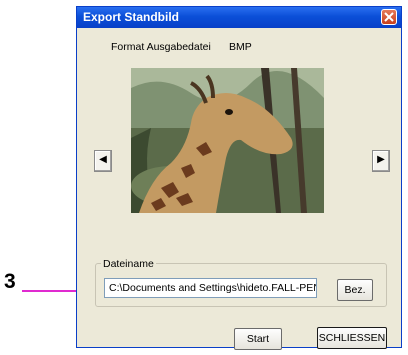 The height and width of the screenshot is (355, 408). I want to click on close-button: SCHLIESSEN, so click(352, 338).